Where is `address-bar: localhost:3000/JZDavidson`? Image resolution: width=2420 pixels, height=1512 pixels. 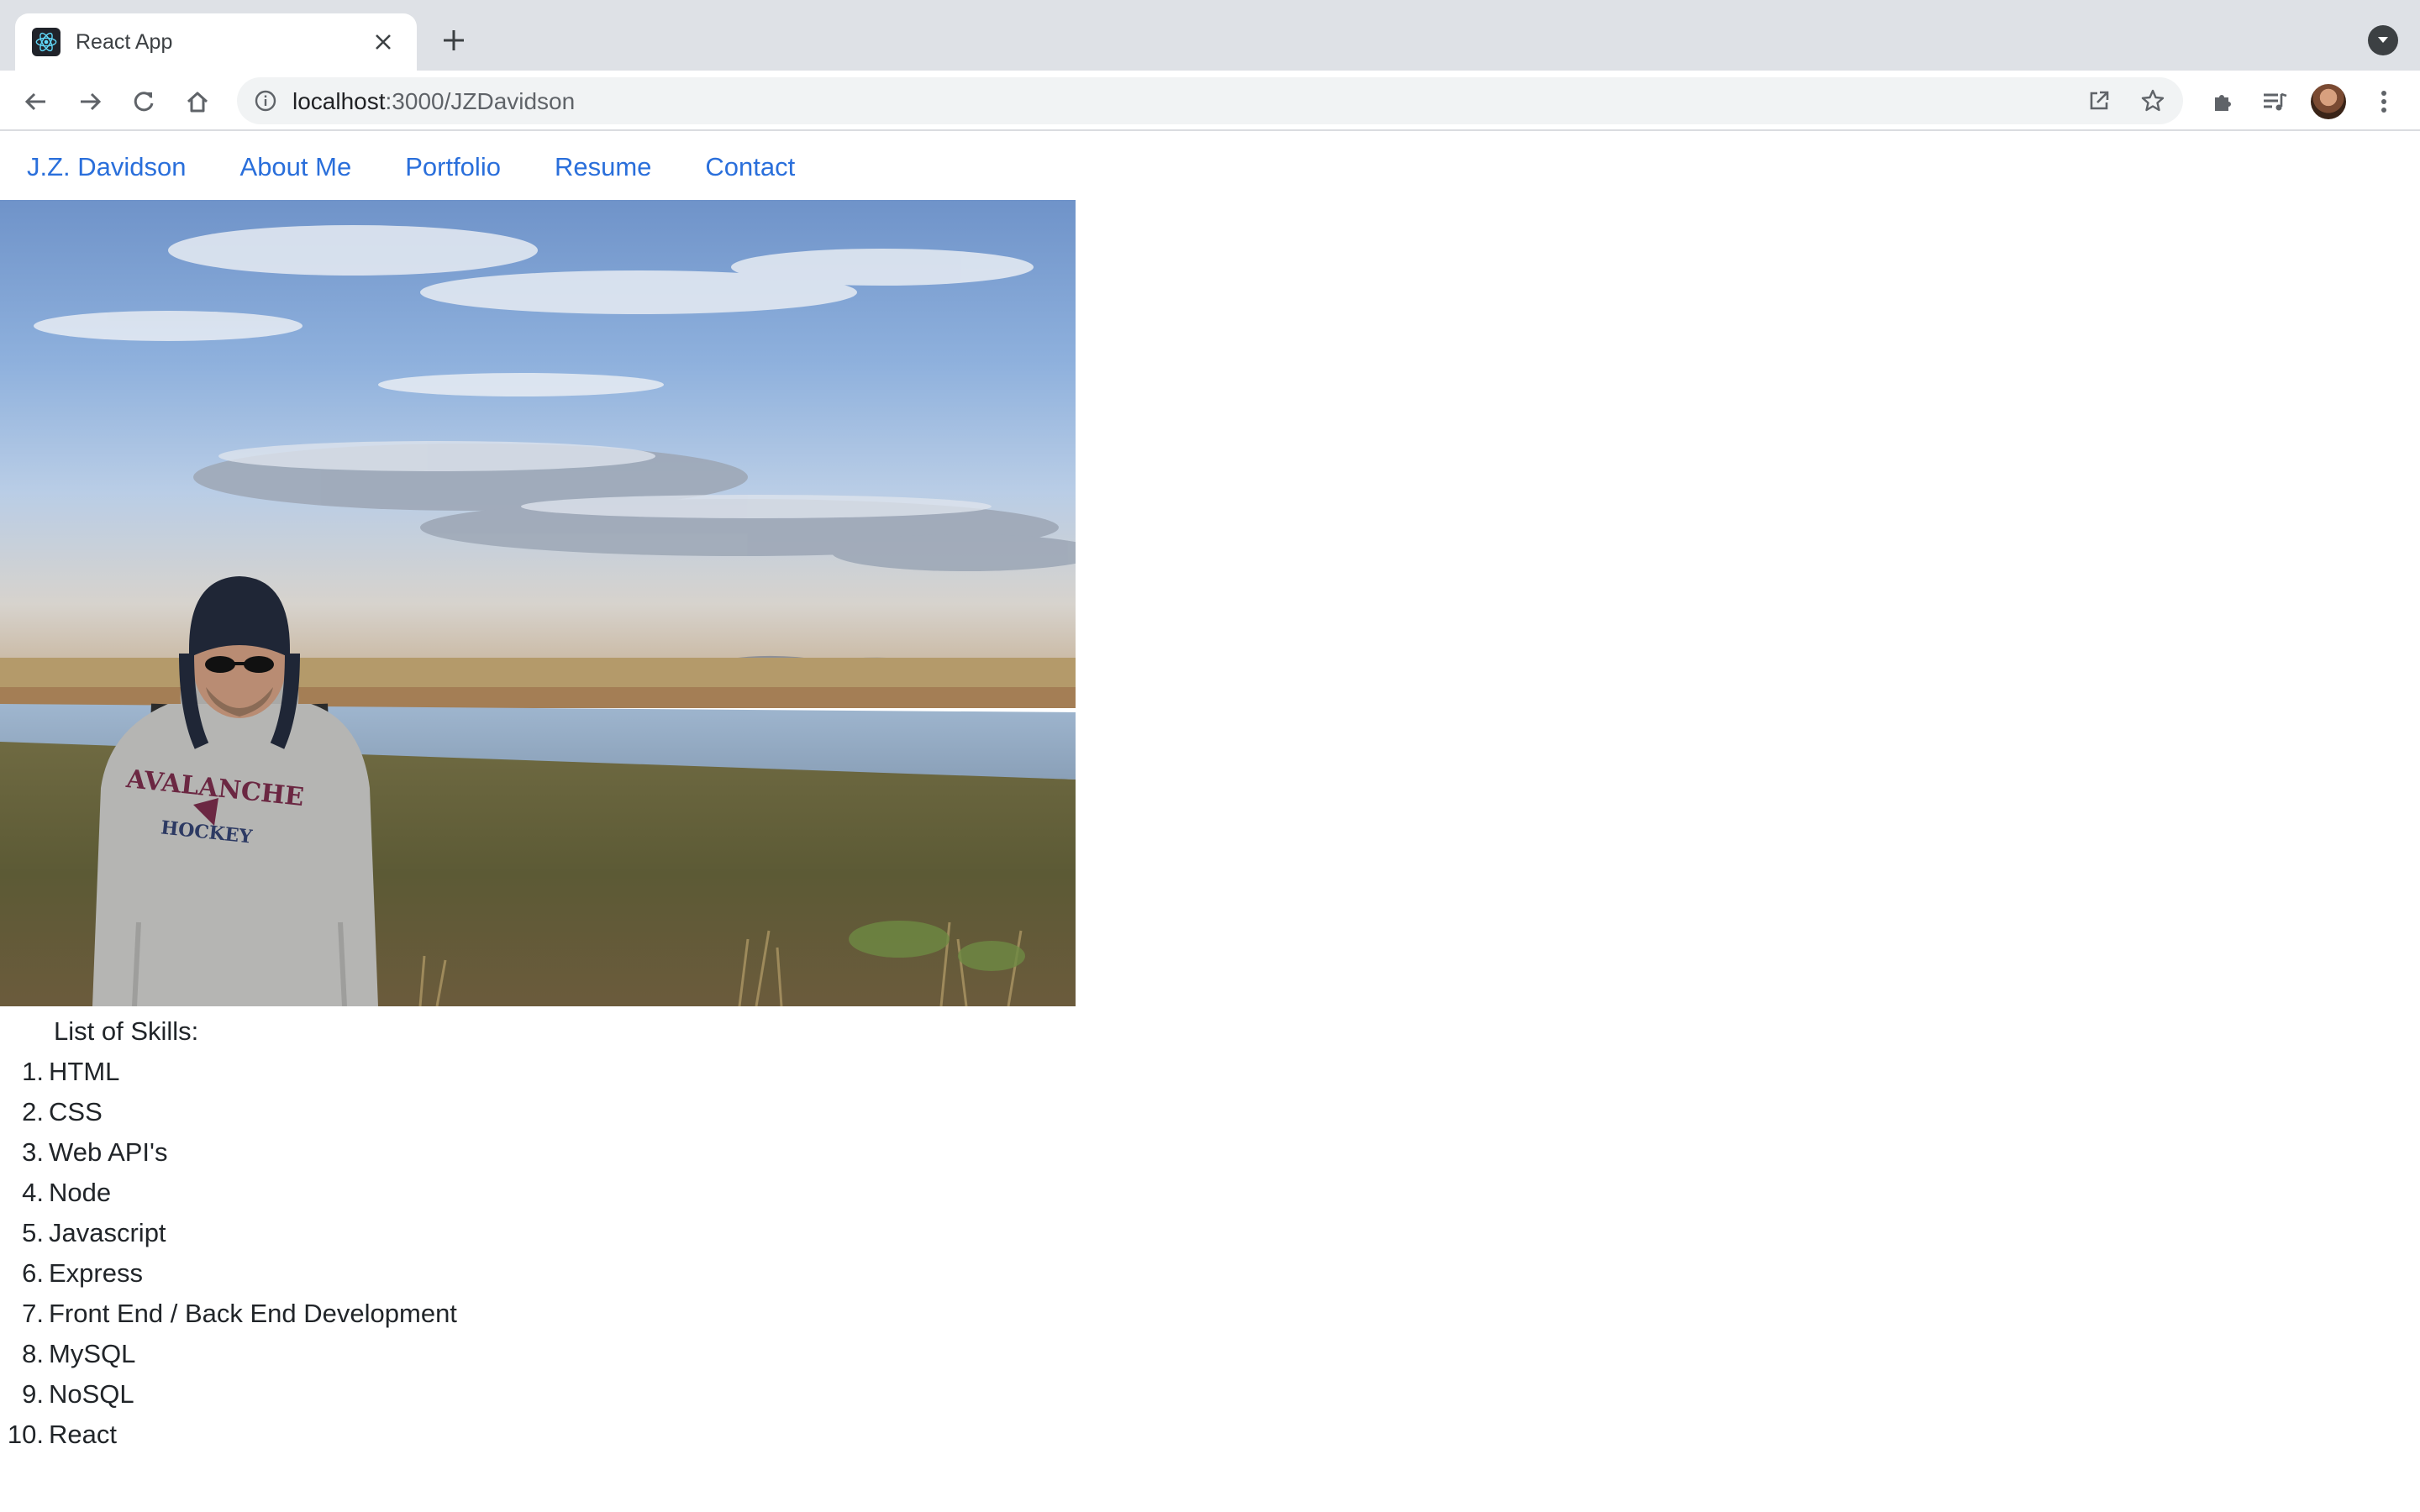
address-bar: localhost:3000/JZDavidson is located at coordinates (1210, 100).